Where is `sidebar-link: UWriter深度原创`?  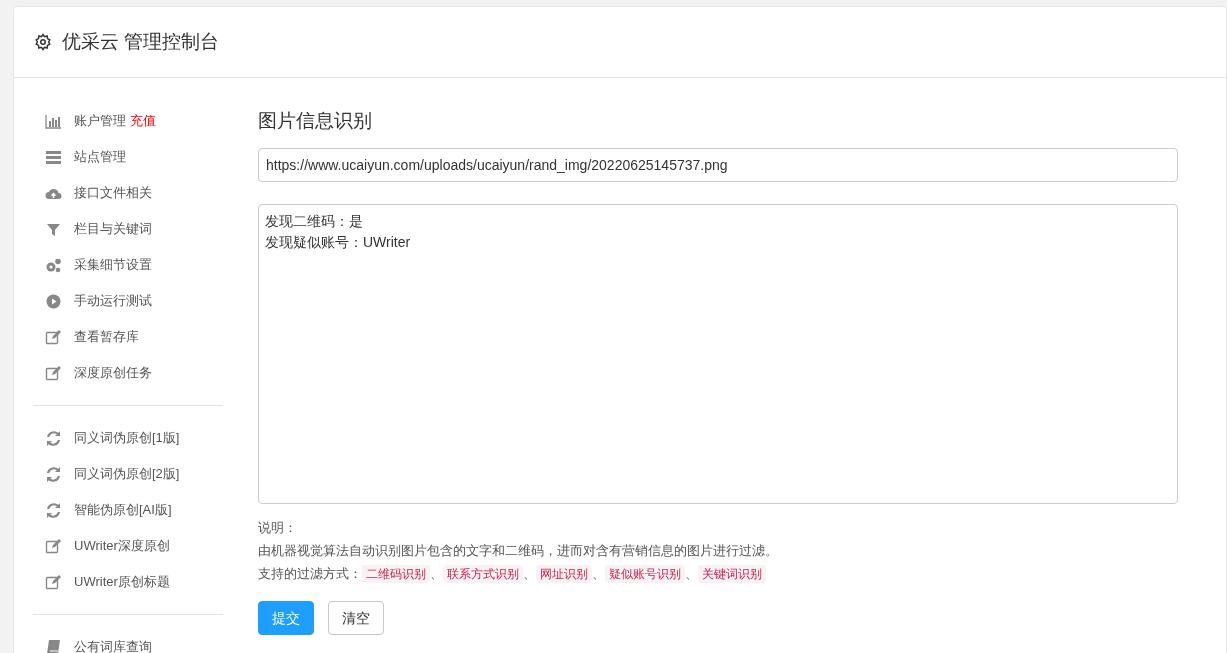 sidebar-link: UWriter深度原创 is located at coordinates (122, 546).